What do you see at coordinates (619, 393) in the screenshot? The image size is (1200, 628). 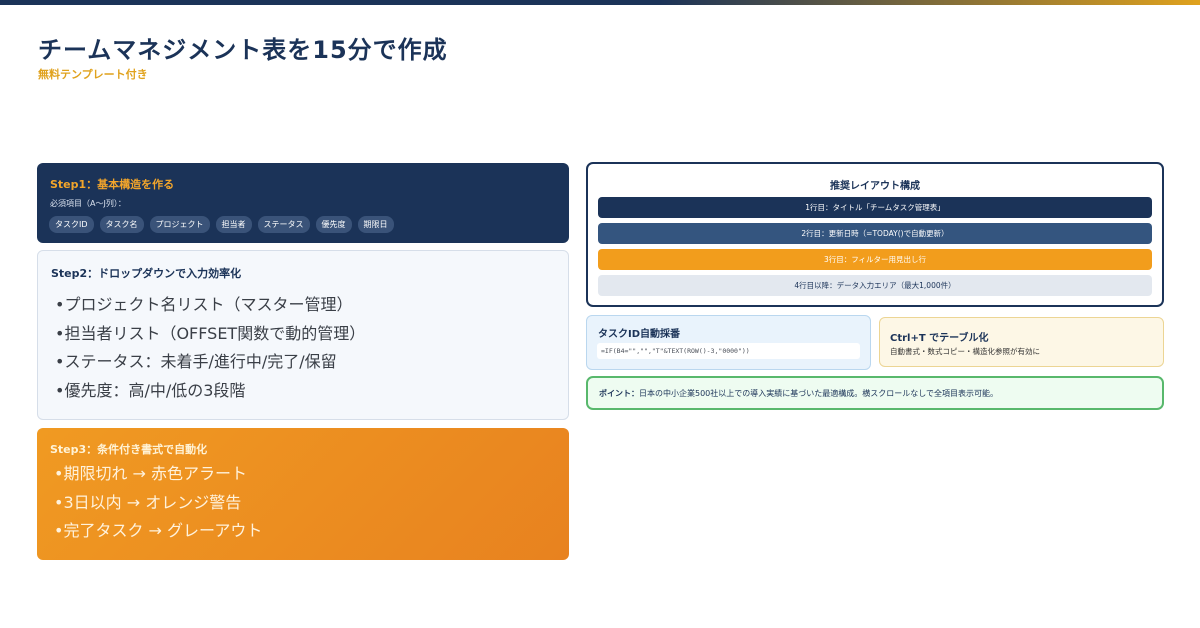 I see `point-label: ポイント：` at bounding box center [619, 393].